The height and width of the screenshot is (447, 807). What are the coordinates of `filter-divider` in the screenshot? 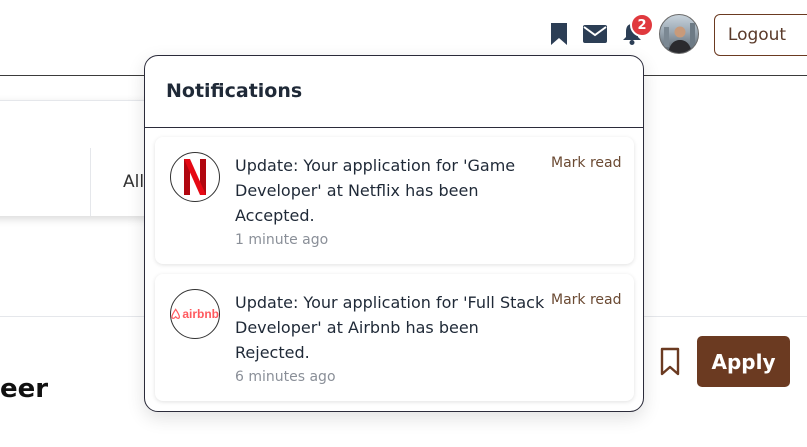 It's located at (90, 182).